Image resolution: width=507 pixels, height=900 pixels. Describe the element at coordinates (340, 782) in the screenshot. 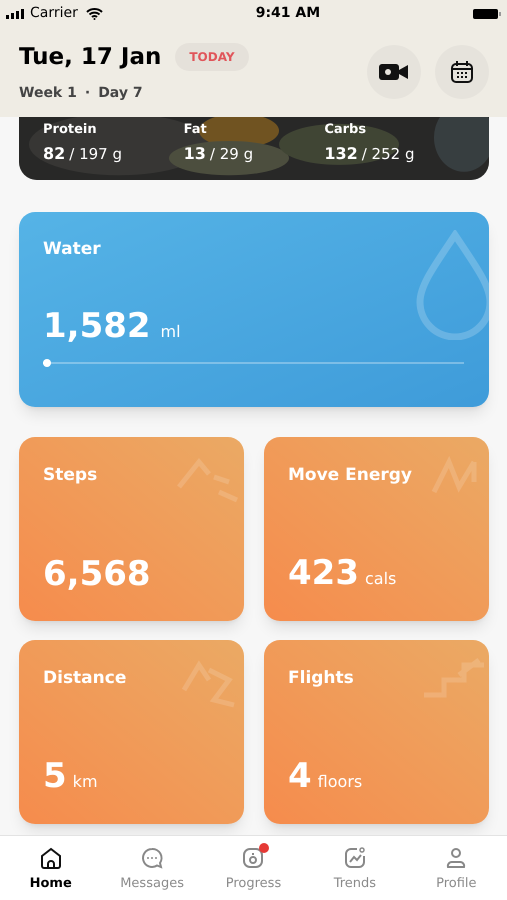

I see `metric-unit: floors` at that location.